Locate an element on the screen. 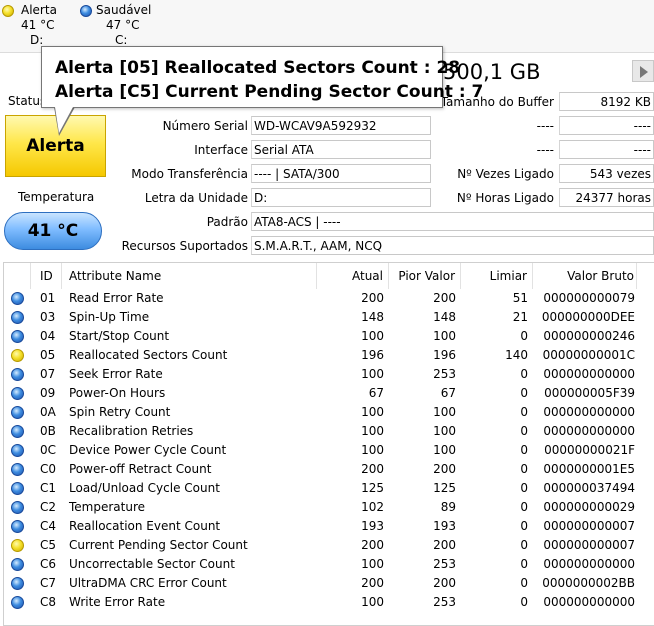 The image size is (654, 626). cell-id: 09 is located at coordinates (48, 393).